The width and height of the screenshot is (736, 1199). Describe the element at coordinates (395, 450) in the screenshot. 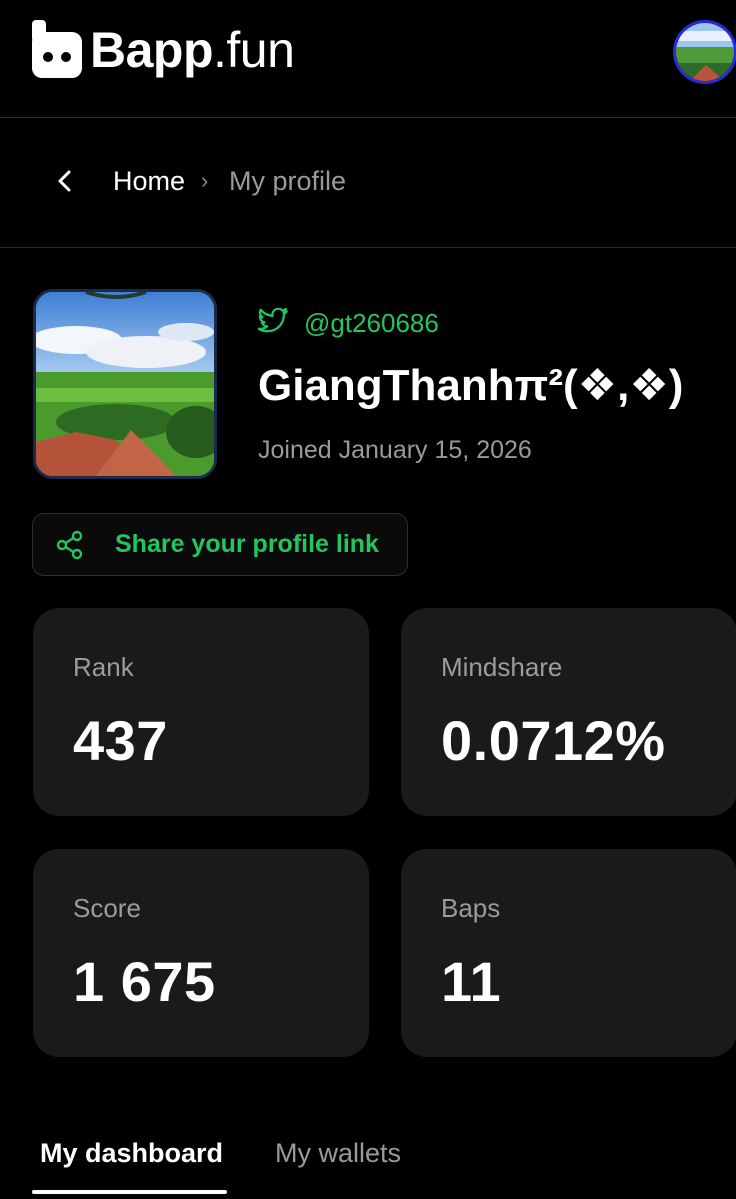

I see `joined-date: Joined January 15, 2026` at that location.